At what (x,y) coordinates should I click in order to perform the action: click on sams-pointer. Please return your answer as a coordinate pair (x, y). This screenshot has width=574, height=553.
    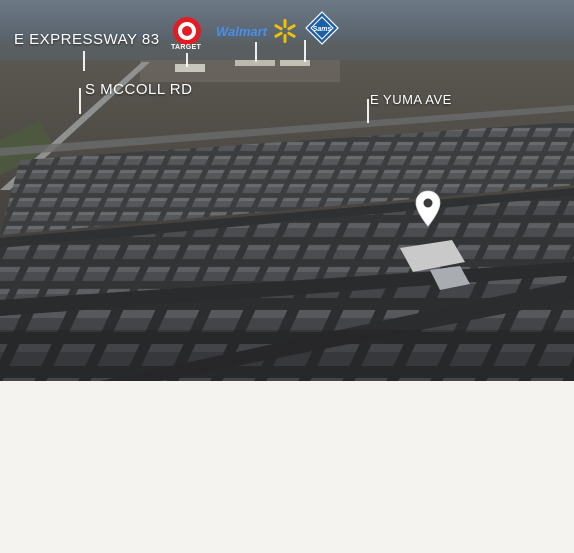
    Looking at the image, I should click on (305, 51).